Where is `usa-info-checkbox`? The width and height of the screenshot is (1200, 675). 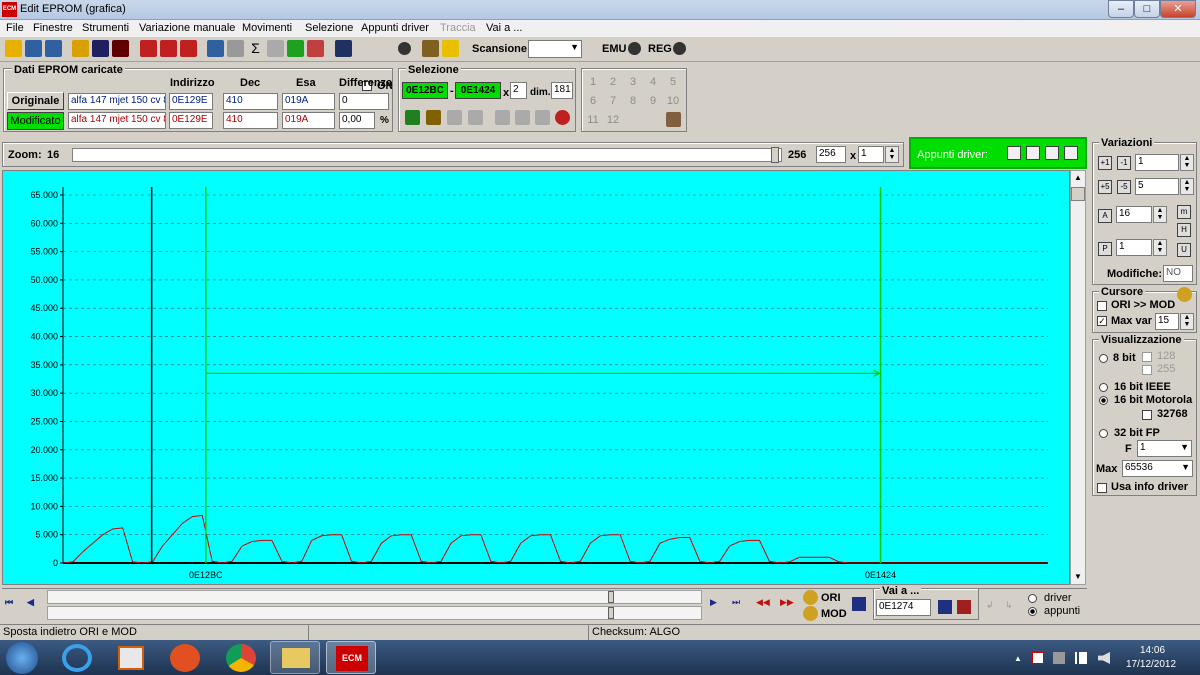
usa-info-checkbox is located at coordinates (1102, 488).